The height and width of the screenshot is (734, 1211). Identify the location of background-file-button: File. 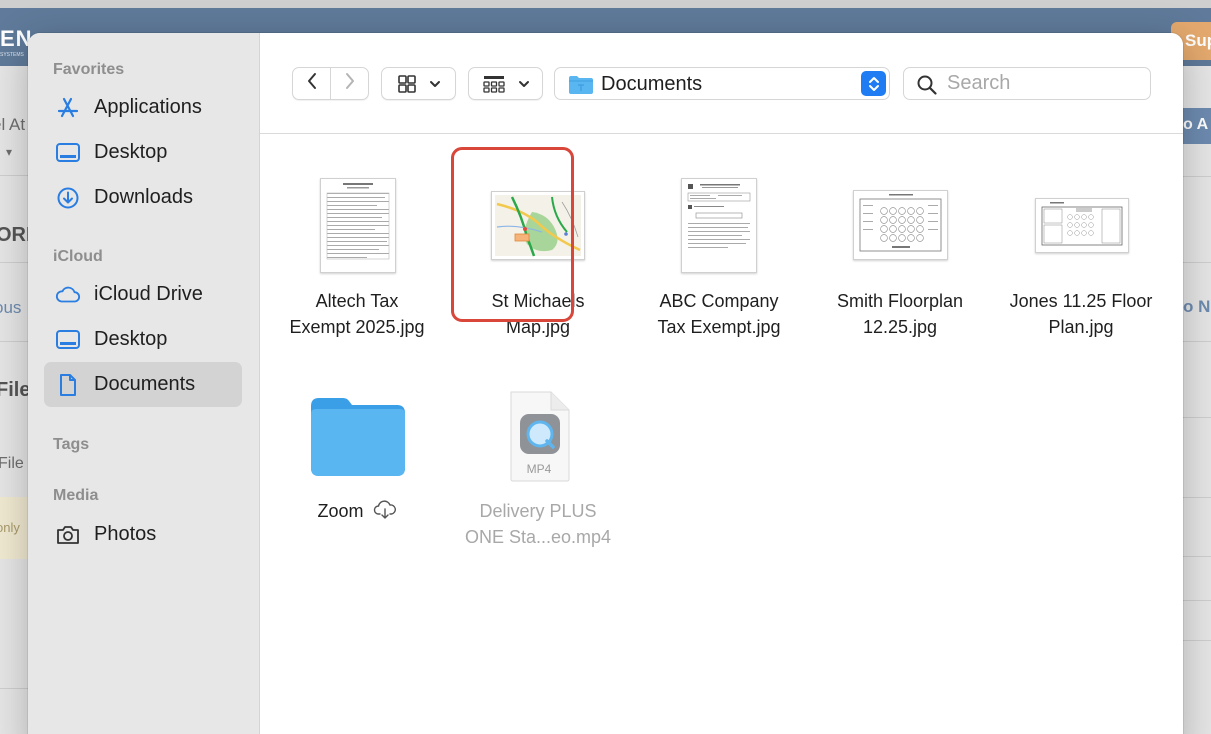
(12, 464).